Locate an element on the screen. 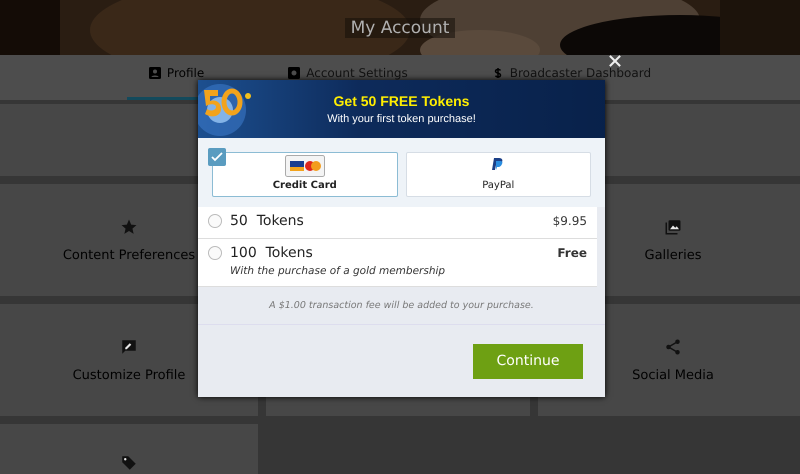  tile-label: Customize Profile is located at coordinates (129, 375).